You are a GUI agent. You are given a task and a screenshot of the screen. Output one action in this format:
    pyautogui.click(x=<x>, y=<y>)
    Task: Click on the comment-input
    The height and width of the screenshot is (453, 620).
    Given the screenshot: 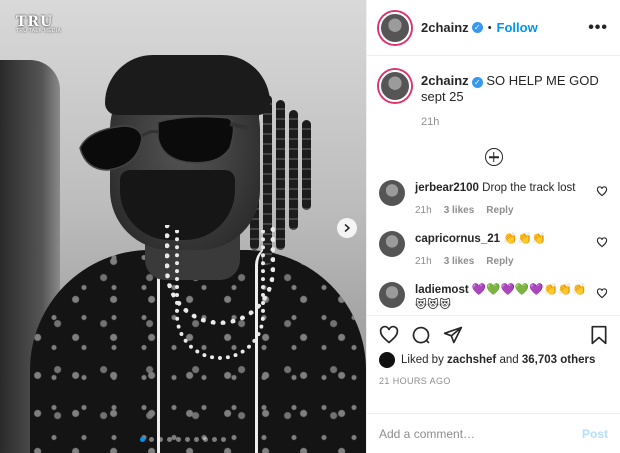 What is the action you would take?
    pyautogui.click(x=480, y=433)
    